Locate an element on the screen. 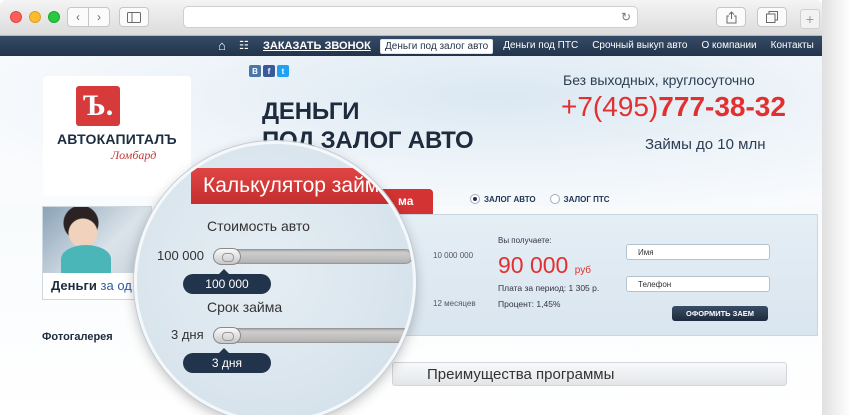 This screenshot has width=850, height=415. car-value-slider-handle is located at coordinates (227, 256).